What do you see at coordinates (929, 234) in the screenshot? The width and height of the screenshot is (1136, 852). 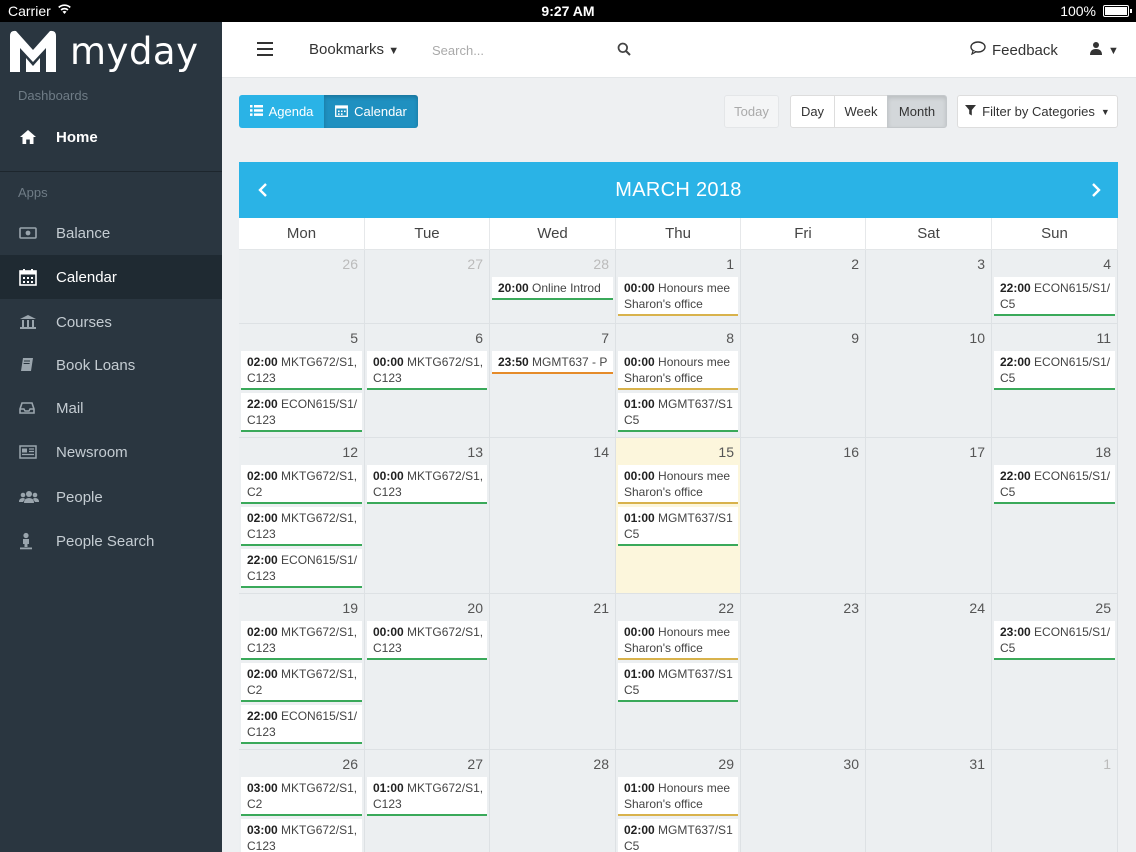 I see `weekday-header: Sat` at bounding box center [929, 234].